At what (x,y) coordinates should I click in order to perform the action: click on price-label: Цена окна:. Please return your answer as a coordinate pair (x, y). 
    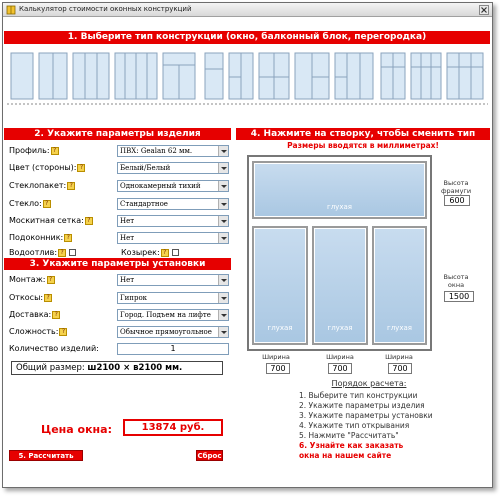
    Looking at the image, I should click on (76, 429).